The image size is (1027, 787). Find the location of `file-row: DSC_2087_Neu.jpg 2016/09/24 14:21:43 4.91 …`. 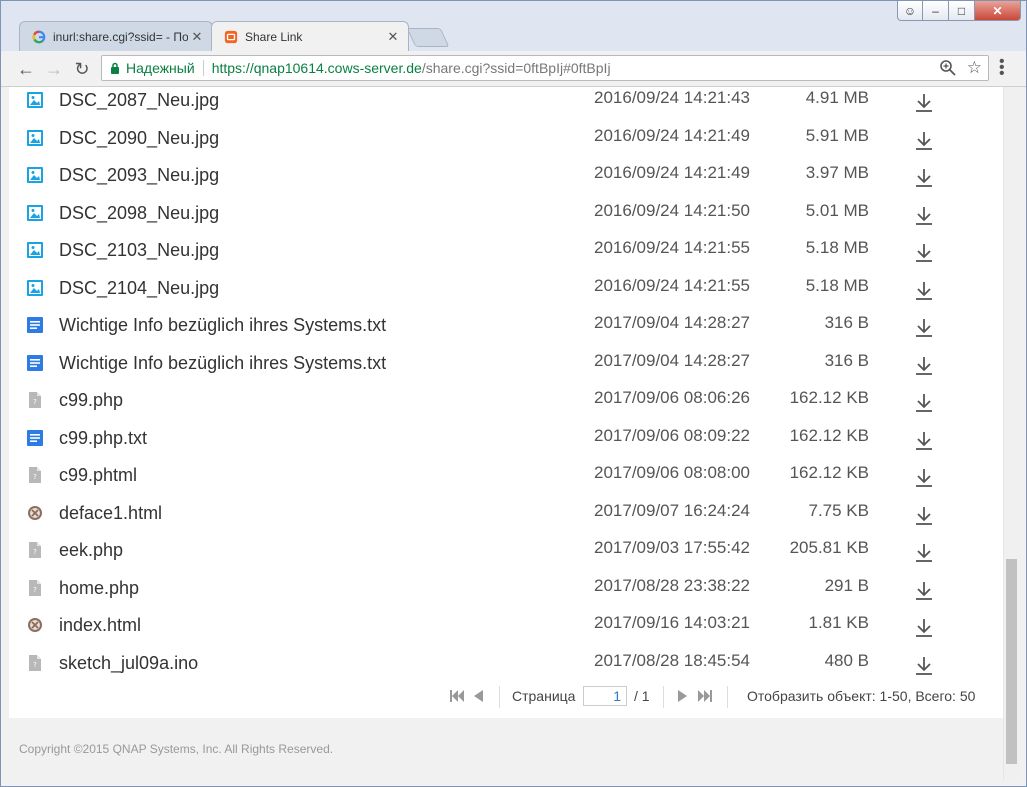

file-row: DSC_2087_Neu.jpg 2016/09/24 14:21:43 4.91 … is located at coordinates (506, 106).